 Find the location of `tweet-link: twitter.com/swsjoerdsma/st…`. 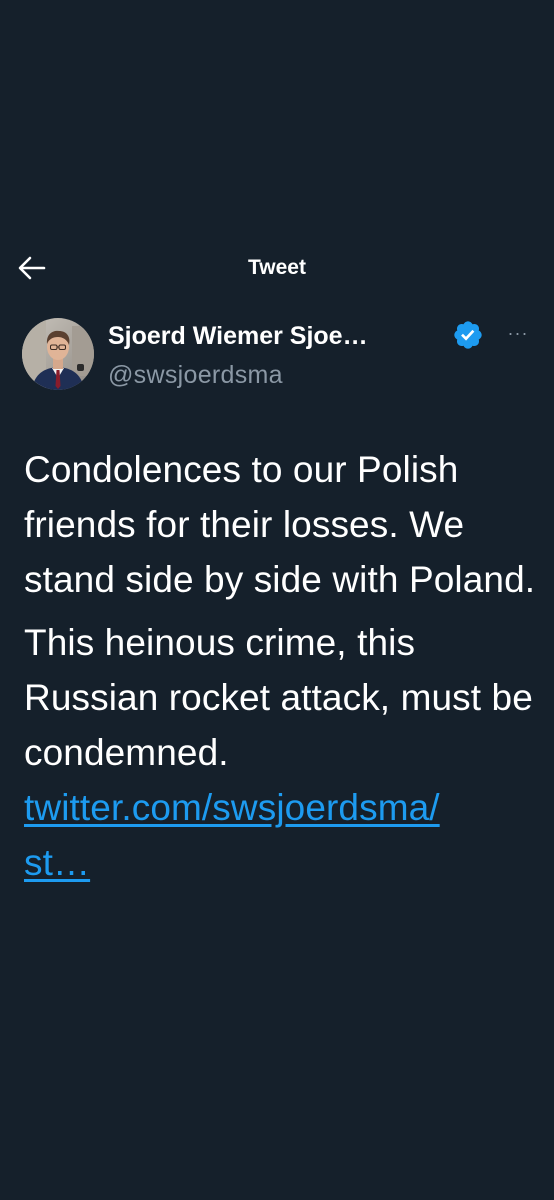

tweet-link: twitter.com/swsjoerdsma/st… is located at coordinates (232, 835).